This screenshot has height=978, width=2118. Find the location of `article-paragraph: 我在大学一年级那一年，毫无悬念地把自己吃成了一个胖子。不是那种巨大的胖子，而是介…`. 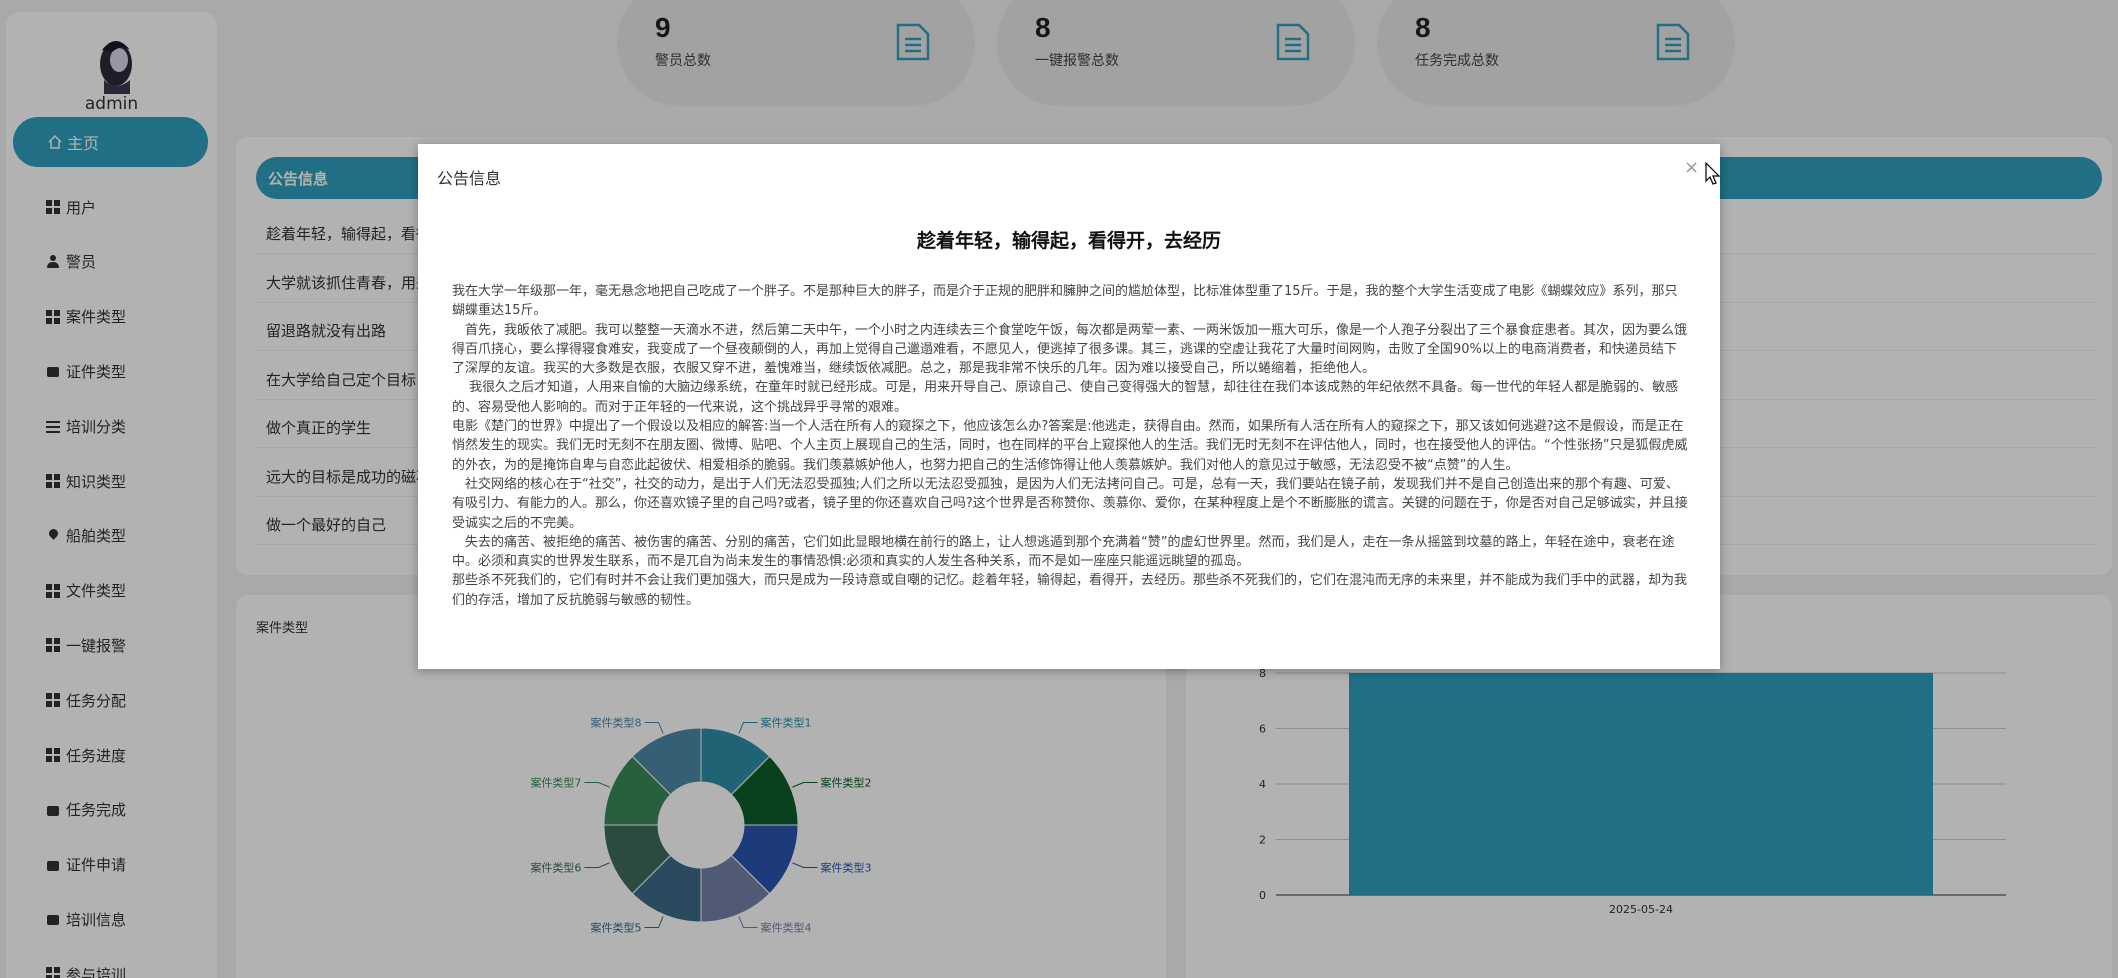

article-paragraph: 我在大学一年级那一年，毫无悬念地把自己吃成了一个胖子。不是那种巨大的胖子，而是介… is located at coordinates (1065, 301).